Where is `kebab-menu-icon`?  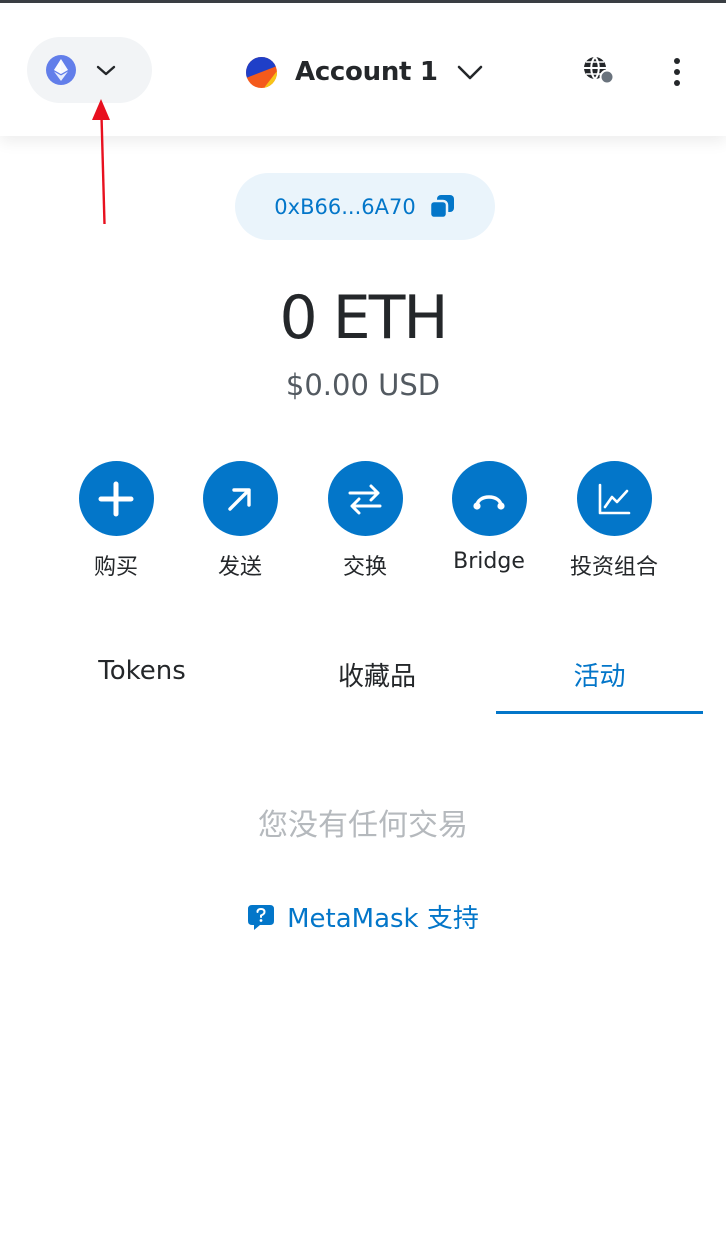 kebab-menu-icon is located at coordinates (677, 72).